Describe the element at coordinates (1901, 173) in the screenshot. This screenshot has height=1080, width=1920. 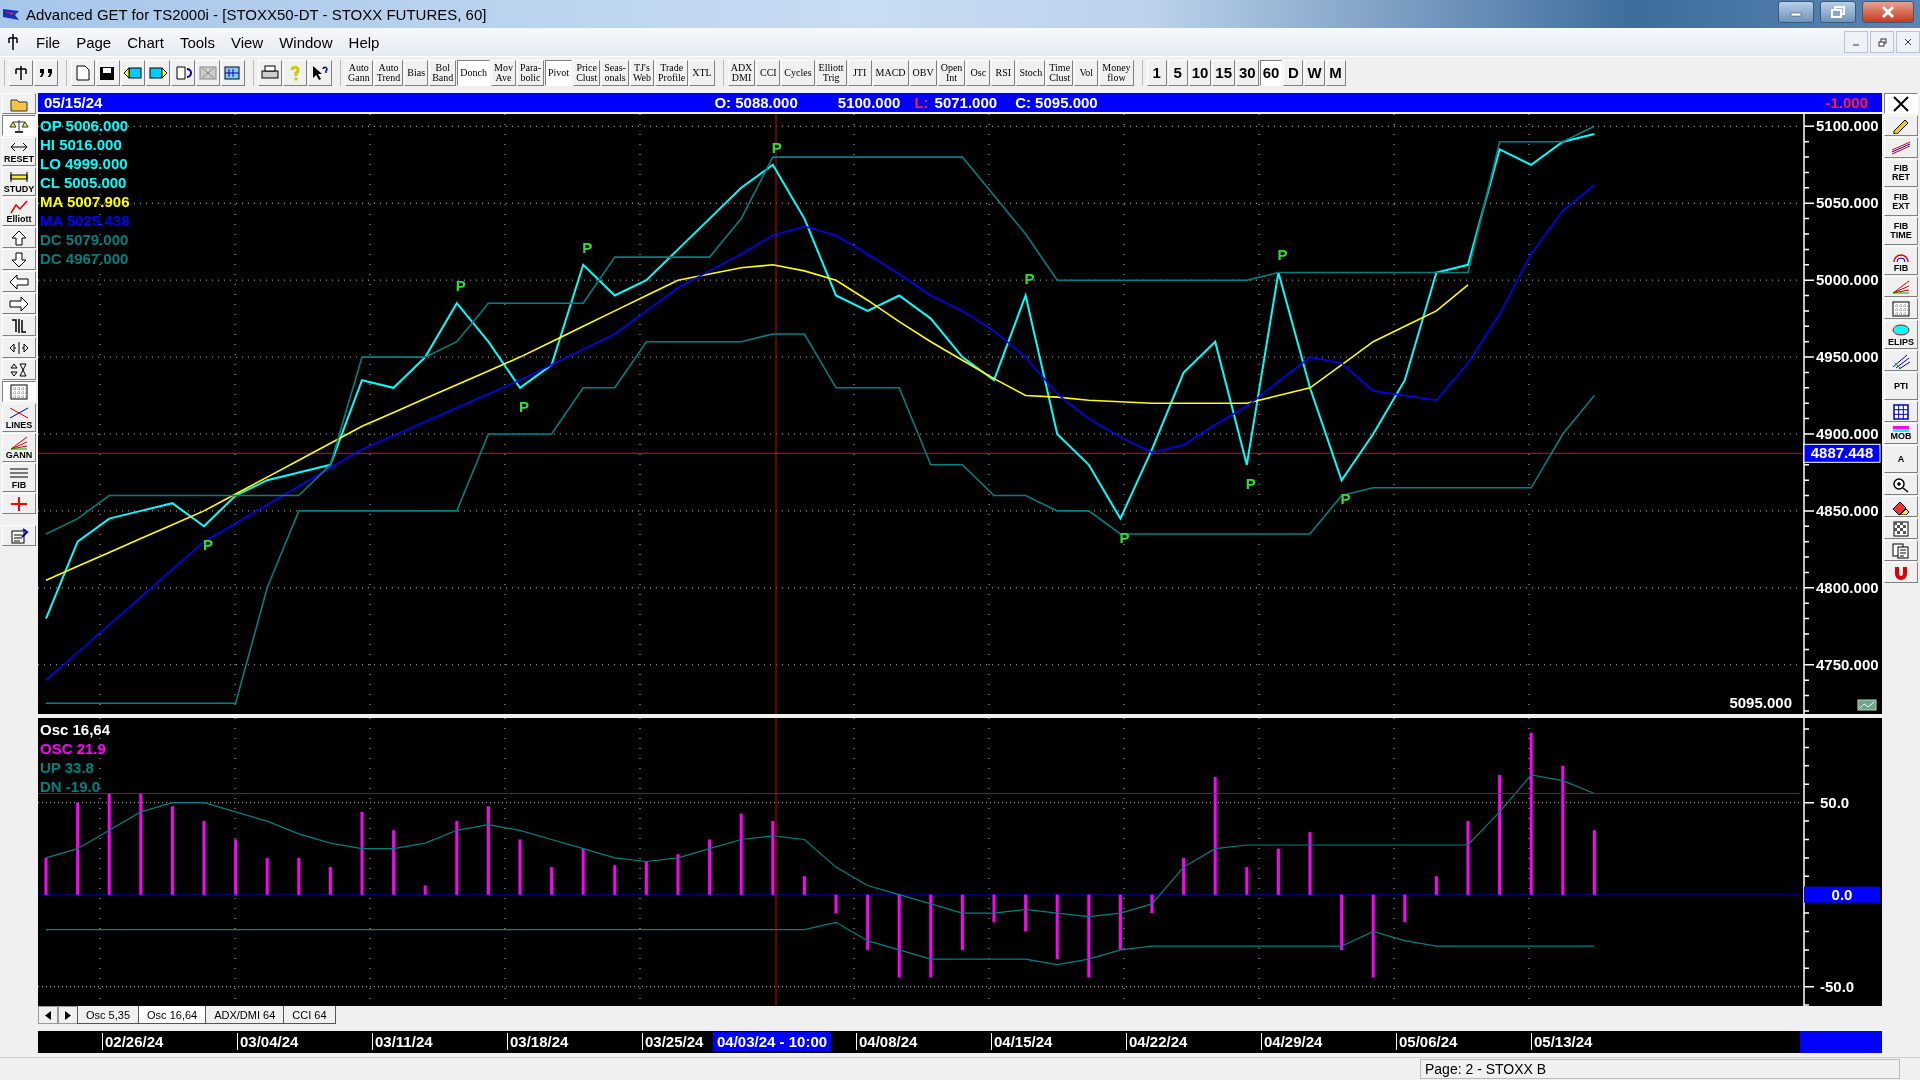
I see `tool-button: FIB RET` at that location.